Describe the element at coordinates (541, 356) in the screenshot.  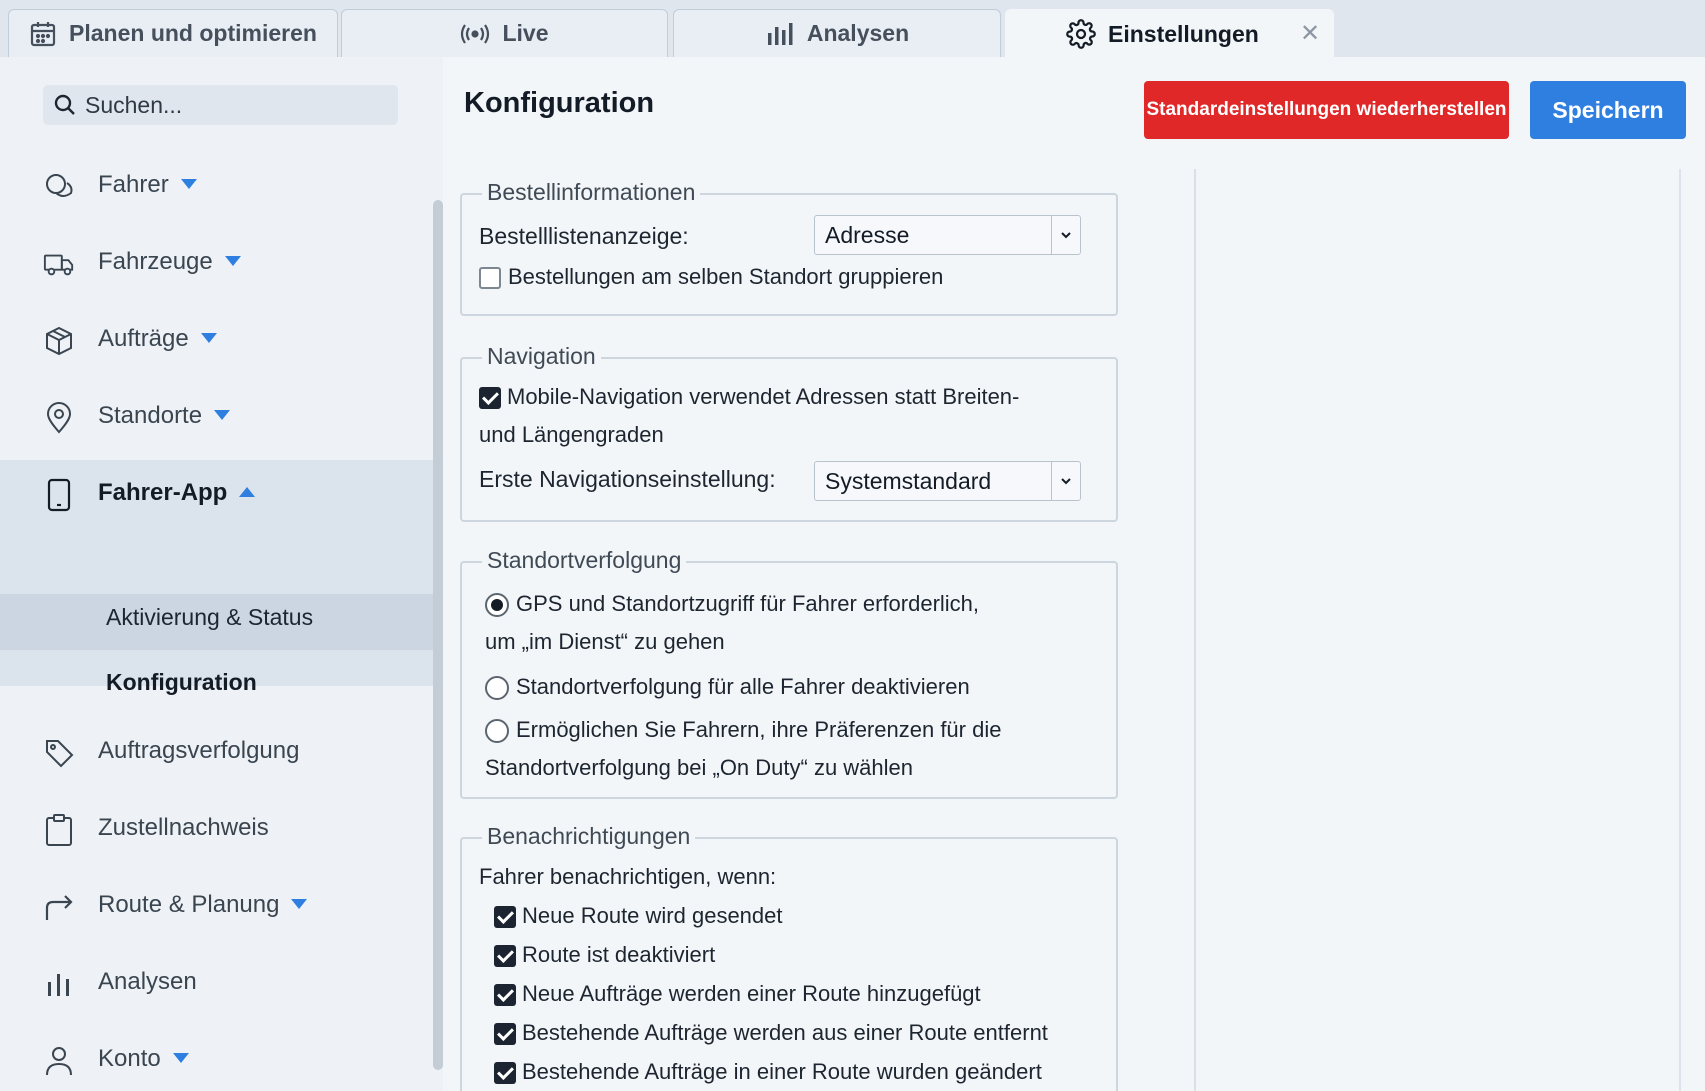
I see `section-legend: Navigation` at that location.